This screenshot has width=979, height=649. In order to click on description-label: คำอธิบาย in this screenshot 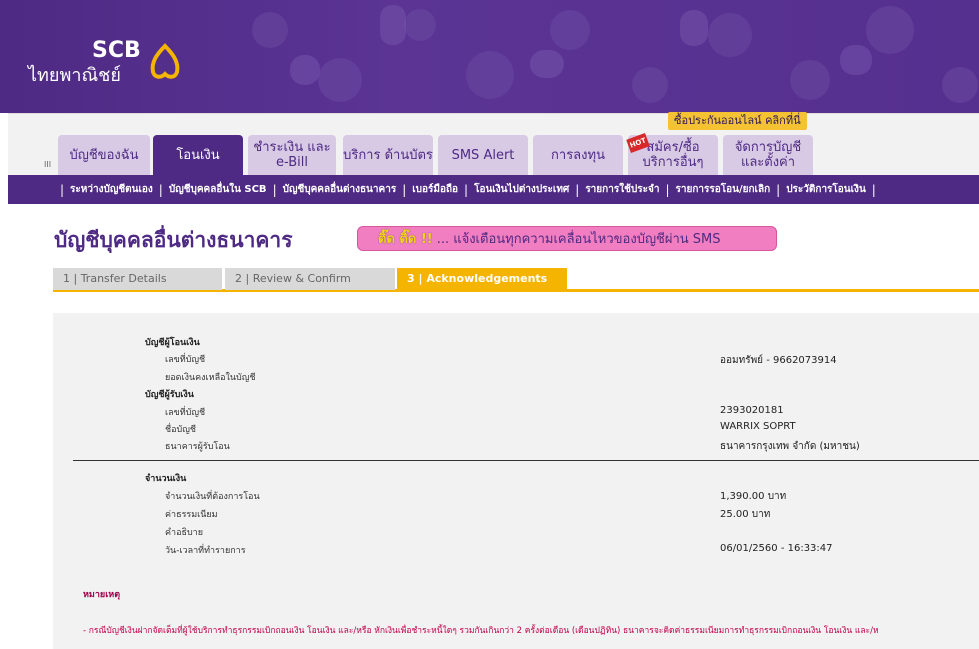, I will do `click(184, 533)`.